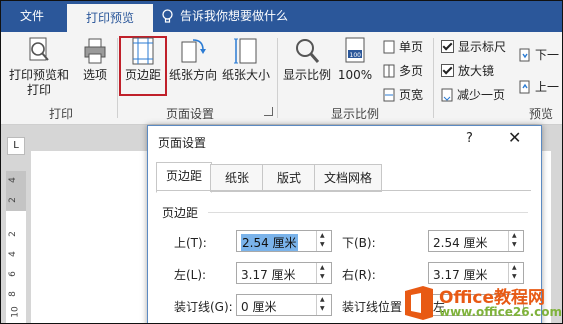  Describe the element at coordinates (482, 303) in the screenshot. I see `watermark: Office教程网 www.office26.com` at that location.